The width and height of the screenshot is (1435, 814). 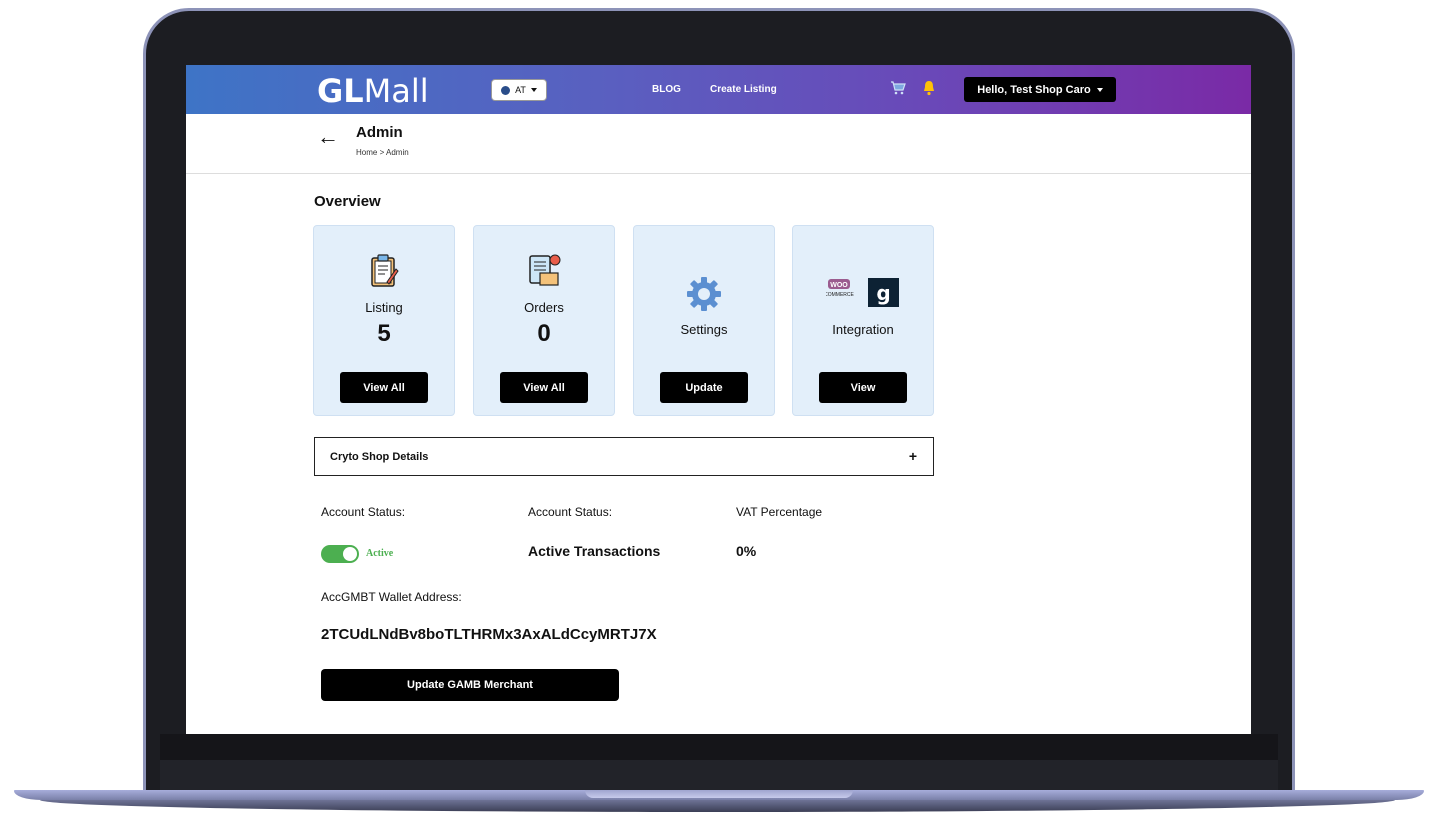 What do you see at coordinates (545, 270) in the screenshot?
I see `orders-icon` at bounding box center [545, 270].